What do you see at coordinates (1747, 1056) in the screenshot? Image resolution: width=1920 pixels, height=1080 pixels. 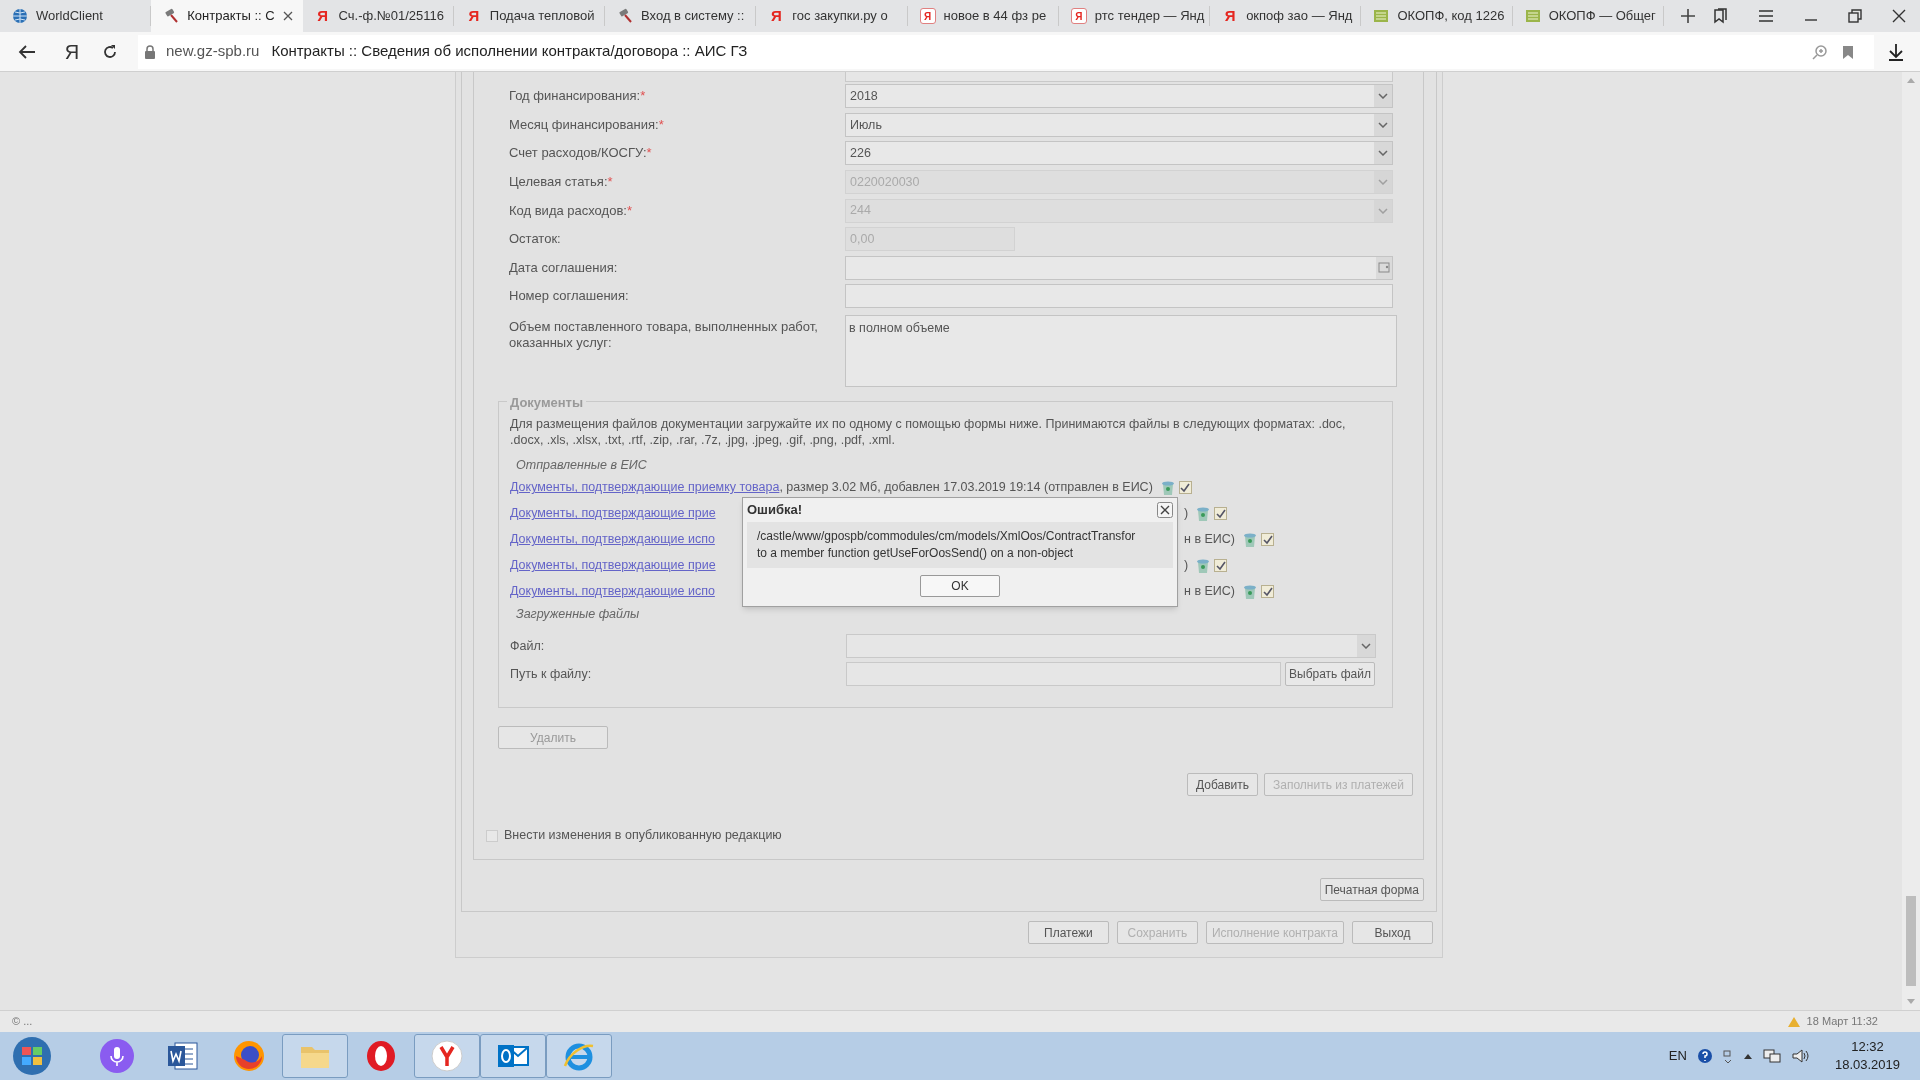 I see `tray-expand-icon` at bounding box center [1747, 1056].